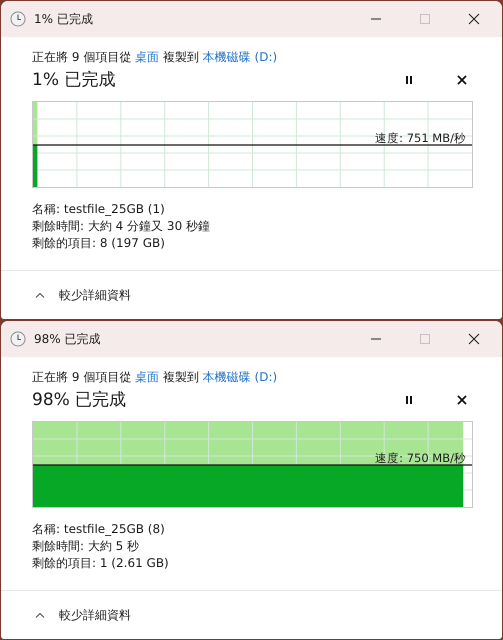 The height and width of the screenshot is (640, 503). I want to click on progress-heading: 1% 已完成, so click(74, 80).